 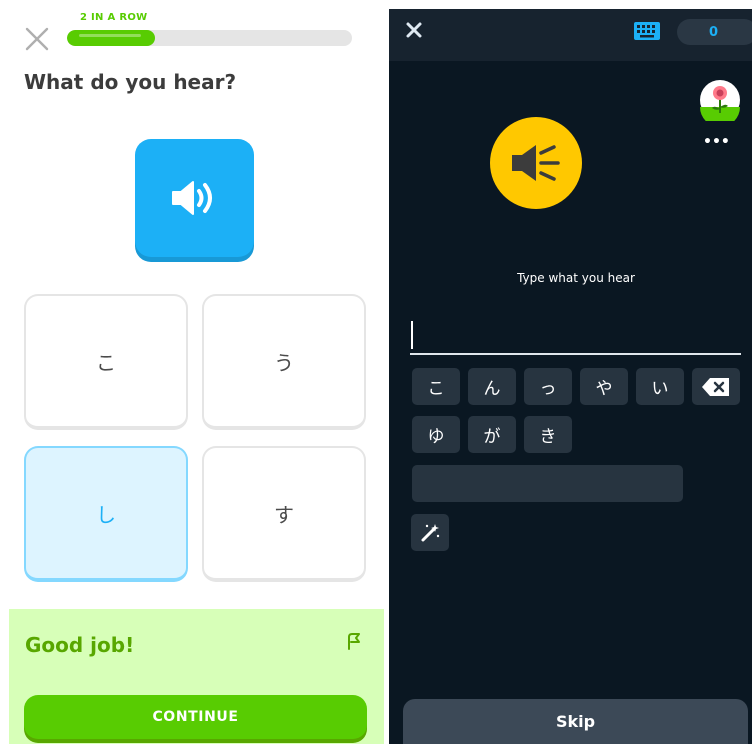 I want to click on choice-label: う, so click(x=284, y=362).